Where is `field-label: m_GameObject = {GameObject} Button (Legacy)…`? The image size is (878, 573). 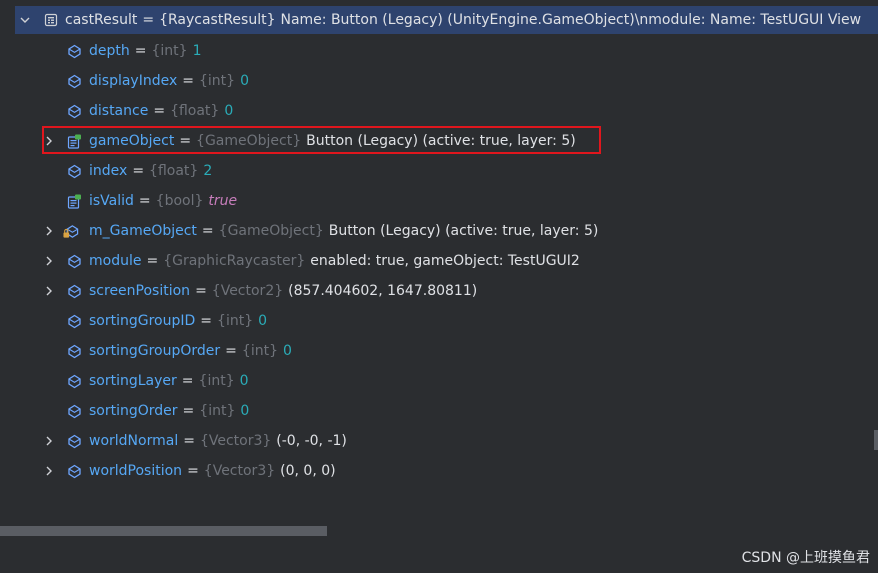
field-label: m_GameObject = {GameObject} Button (Legacy)… is located at coordinates (343, 231).